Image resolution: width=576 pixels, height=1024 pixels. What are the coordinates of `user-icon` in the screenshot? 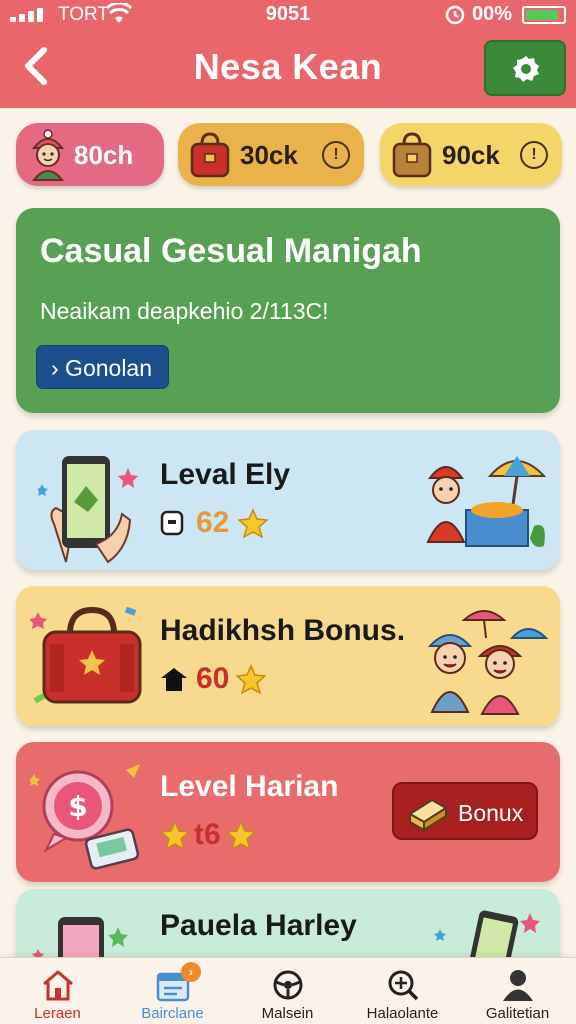 It's located at (518, 985).